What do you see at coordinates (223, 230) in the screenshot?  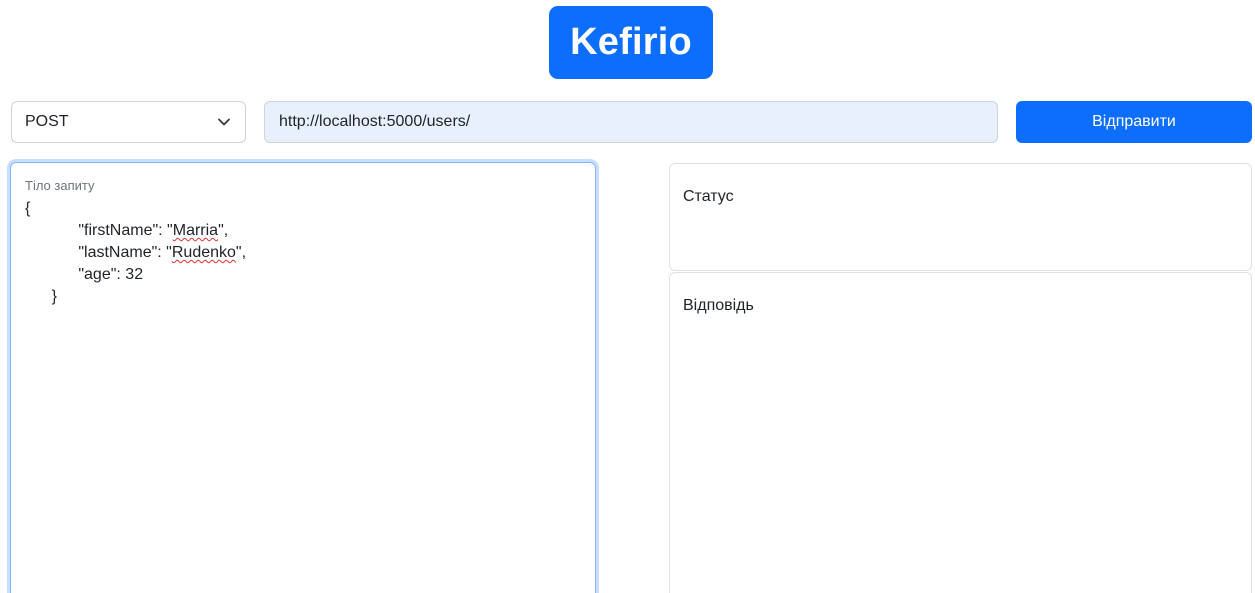 I see `body-line-firstname-end: ",` at bounding box center [223, 230].